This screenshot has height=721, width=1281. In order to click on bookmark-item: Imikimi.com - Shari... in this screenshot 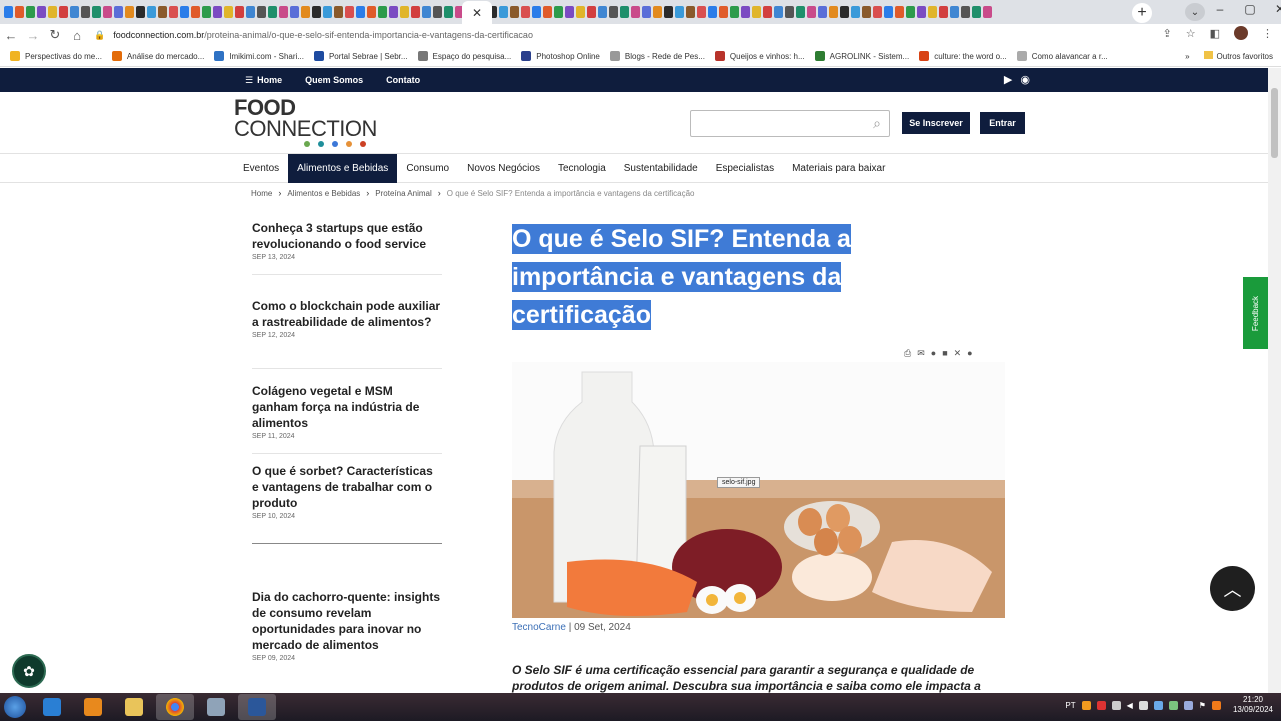, I will do `click(259, 56)`.